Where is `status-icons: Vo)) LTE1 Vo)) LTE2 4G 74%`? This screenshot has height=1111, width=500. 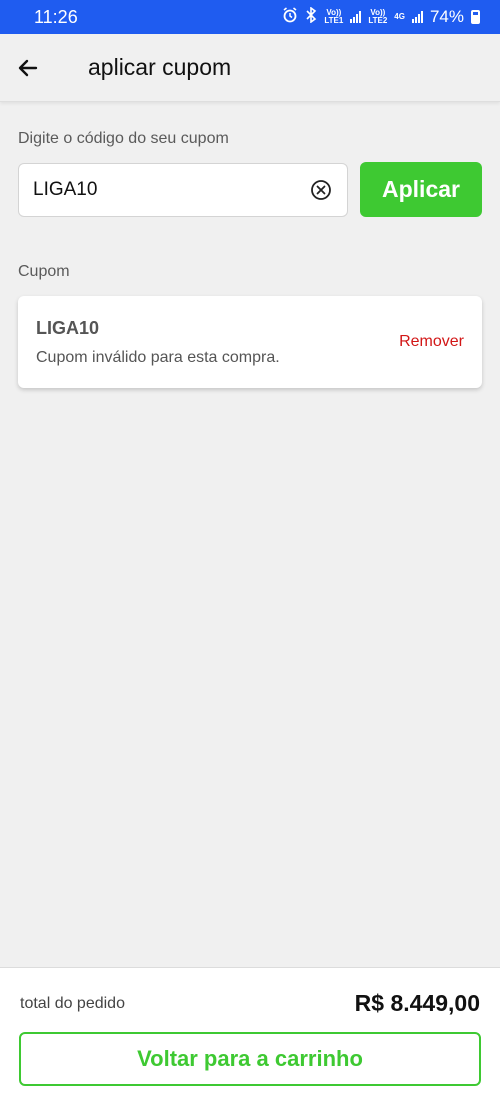
status-icons: Vo)) LTE1 Vo)) LTE2 4G 74% is located at coordinates (381, 16).